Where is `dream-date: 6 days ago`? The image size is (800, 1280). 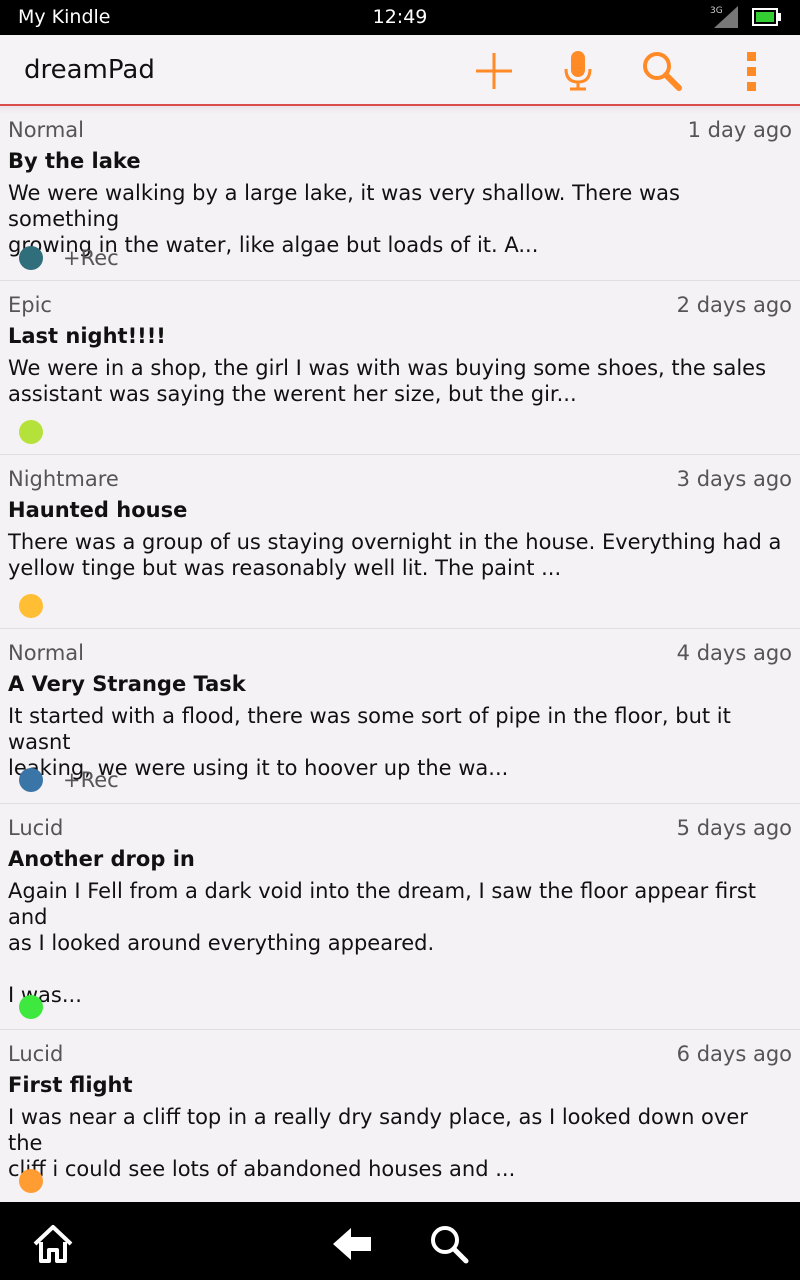
dream-date: 6 days ago is located at coordinates (734, 1054).